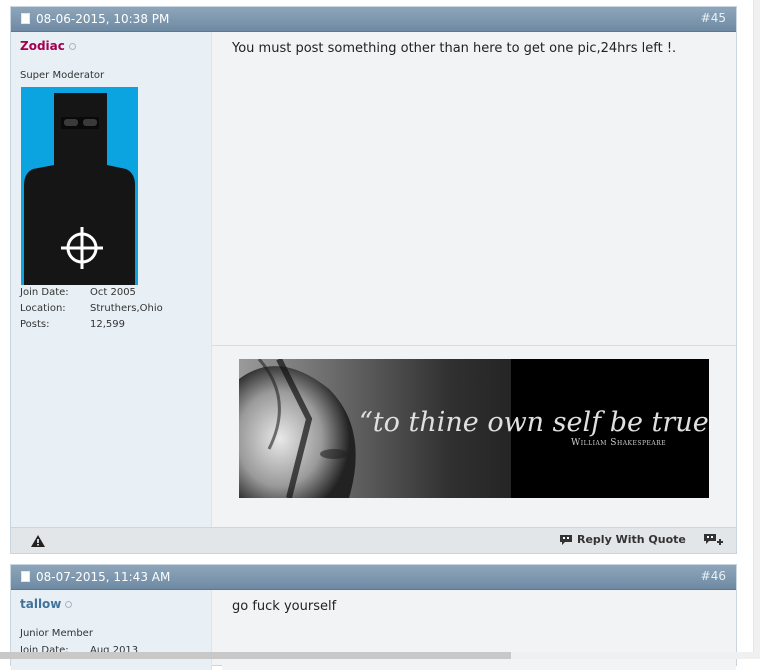 The width and height of the screenshot is (760, 670). I want to click on post-header: 08-06-2015, 10:38 PM #45, so click(373, 19).